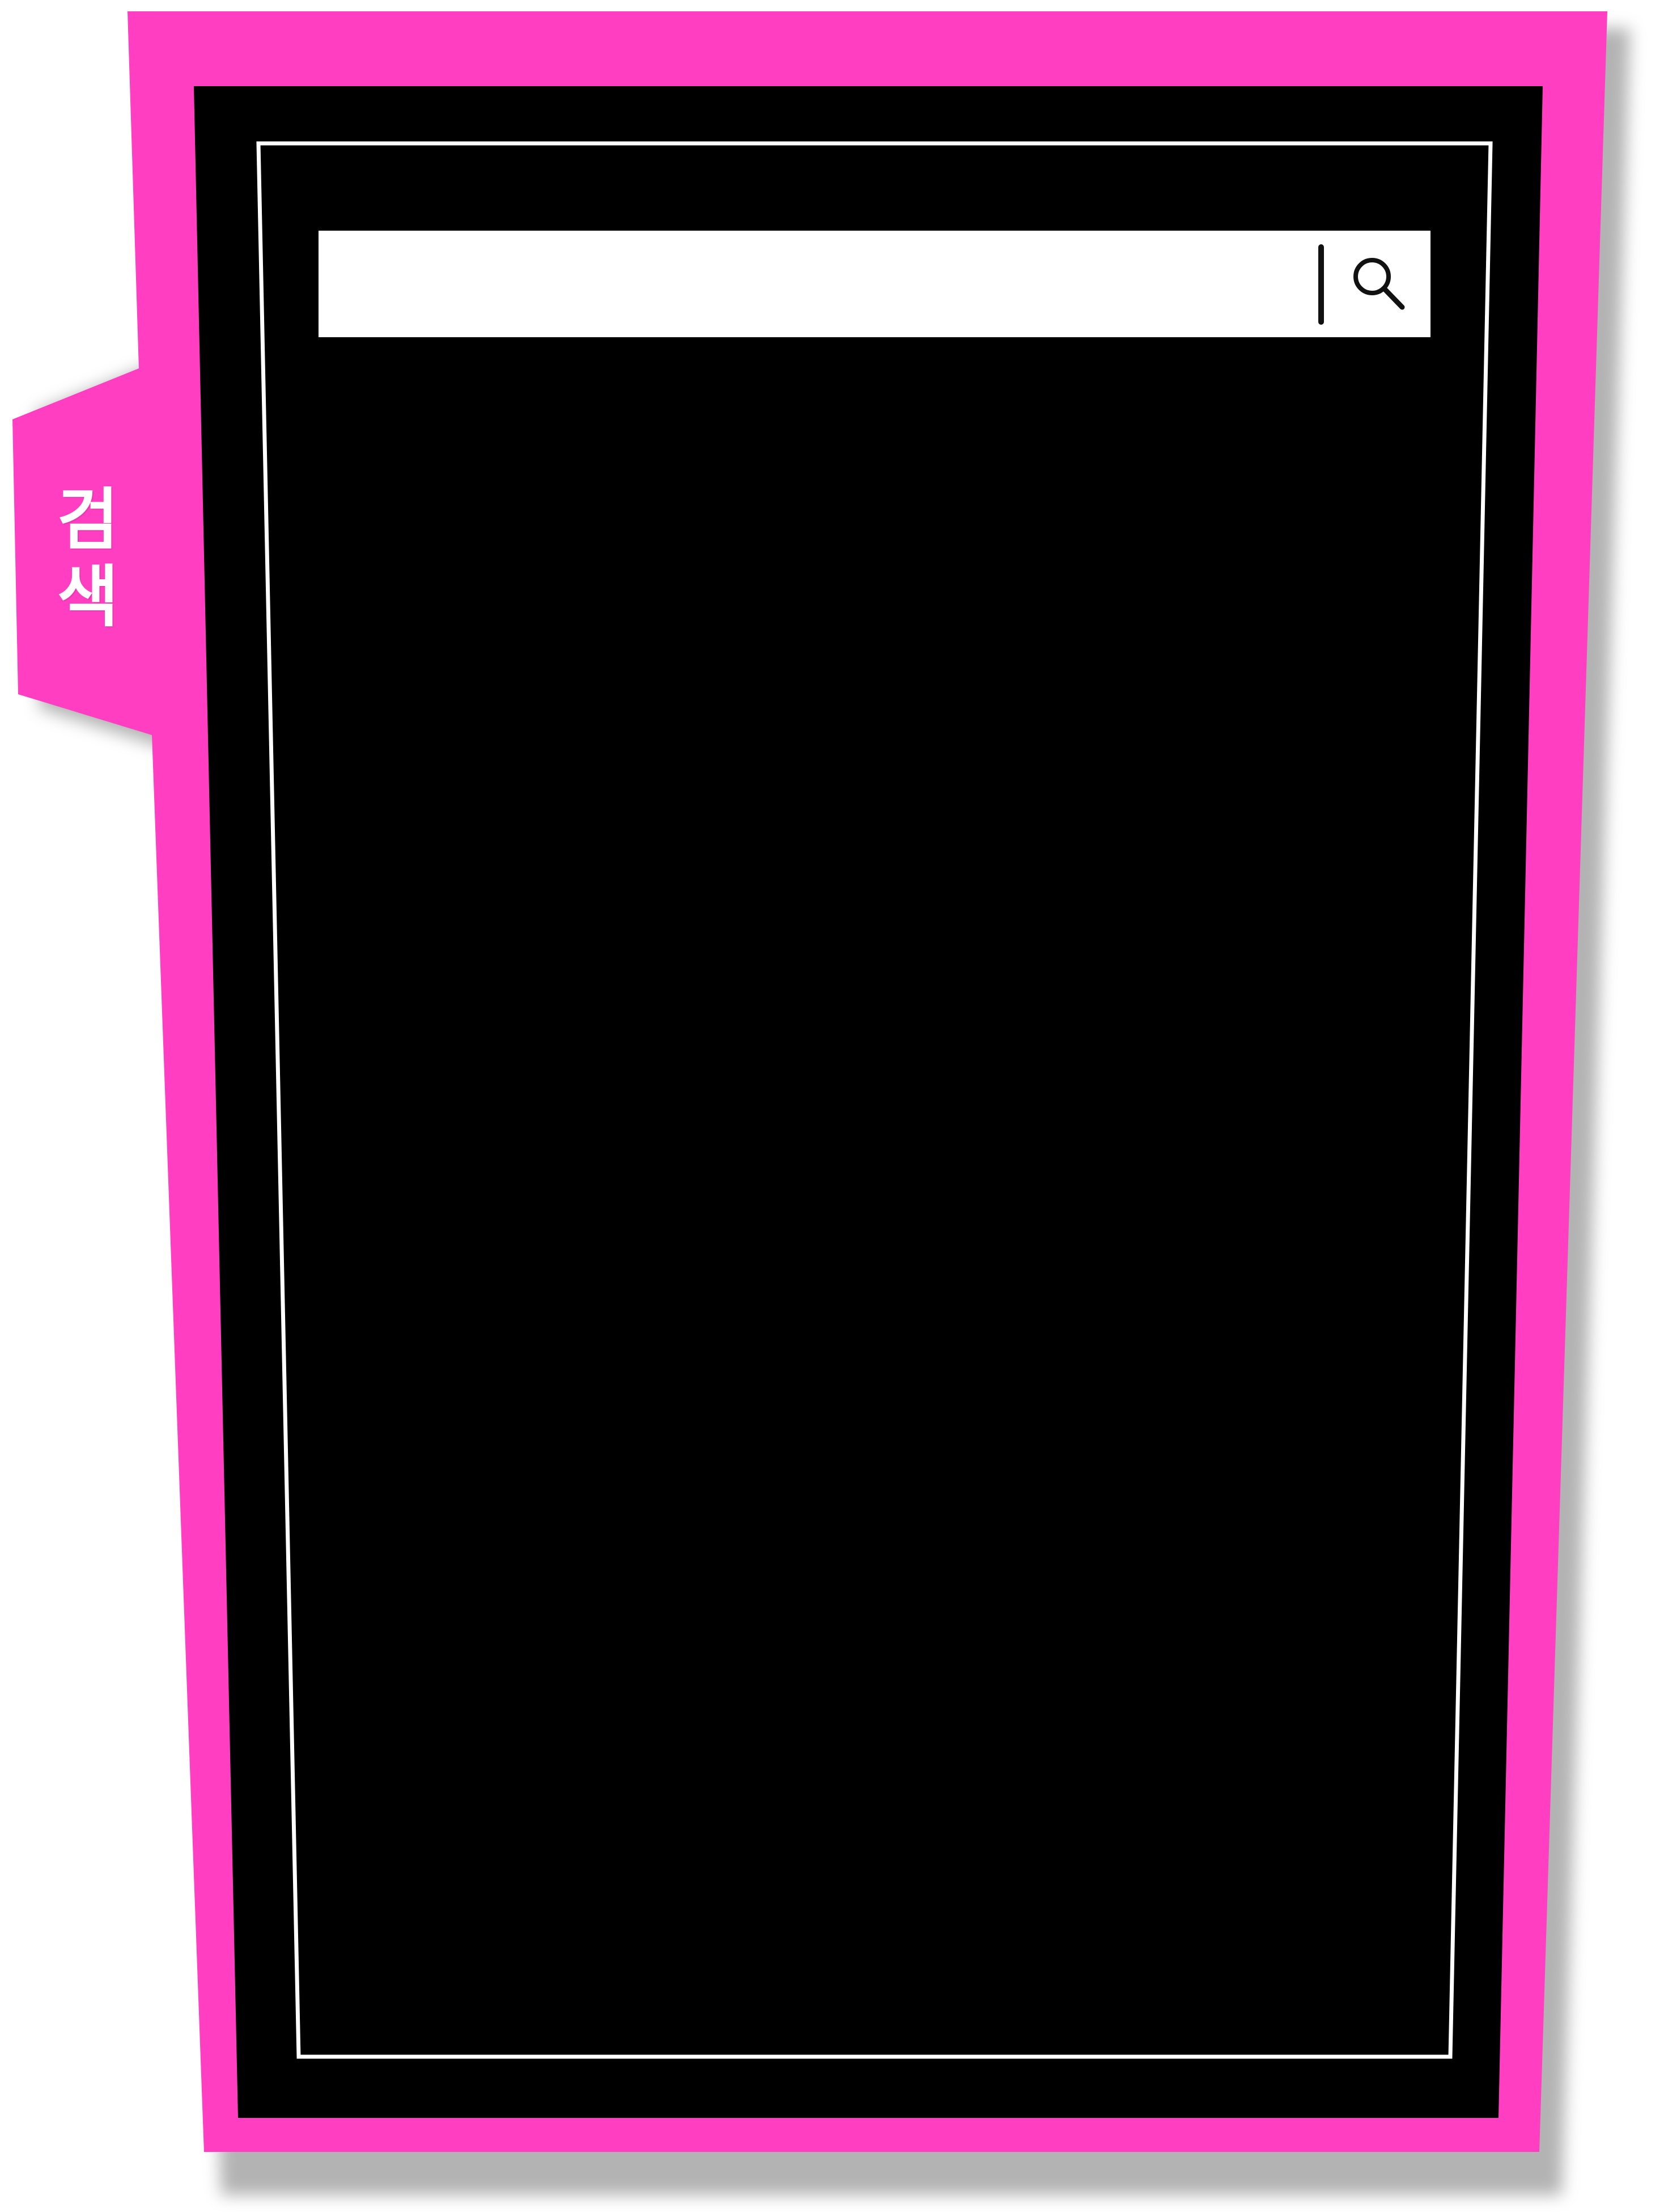 This screenshot has width=1664, height=2212. Describe the element at coordinates (88, 520) in the screenshot. I see `tab-char-1: 검` at that location.